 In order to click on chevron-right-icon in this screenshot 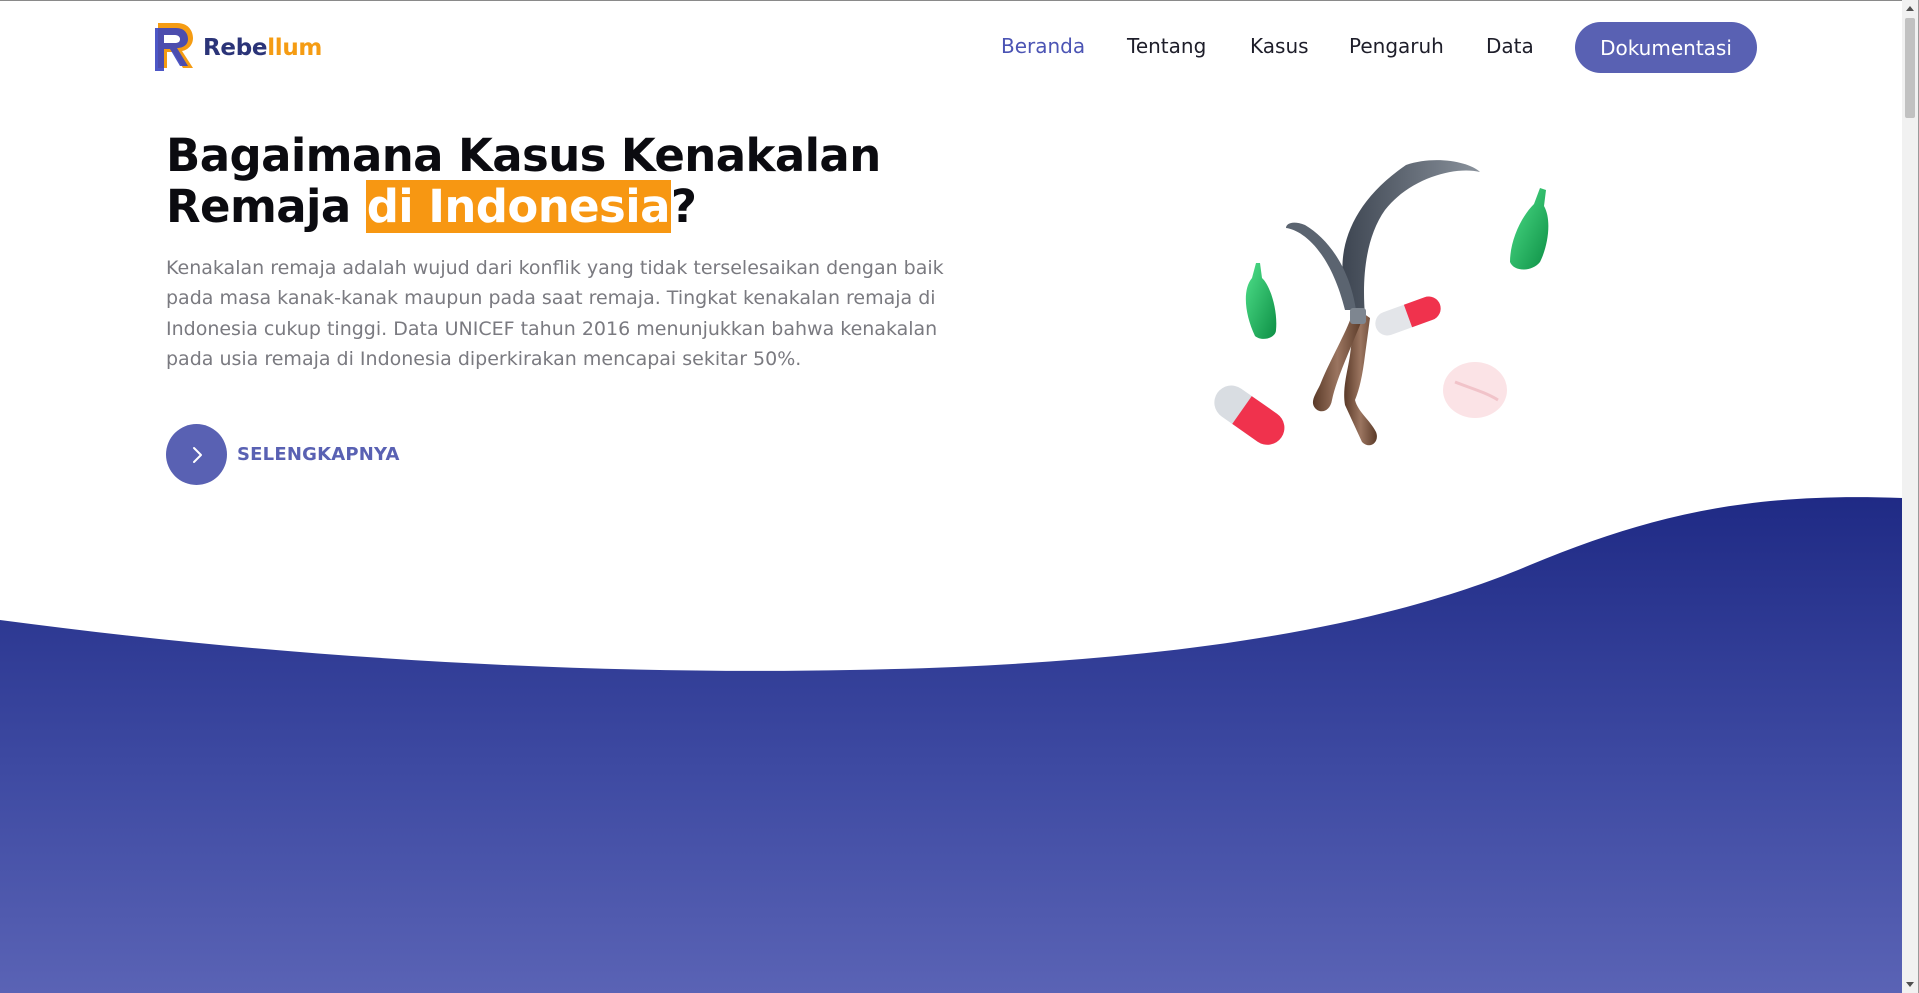, I will do `click(197, 454)`.